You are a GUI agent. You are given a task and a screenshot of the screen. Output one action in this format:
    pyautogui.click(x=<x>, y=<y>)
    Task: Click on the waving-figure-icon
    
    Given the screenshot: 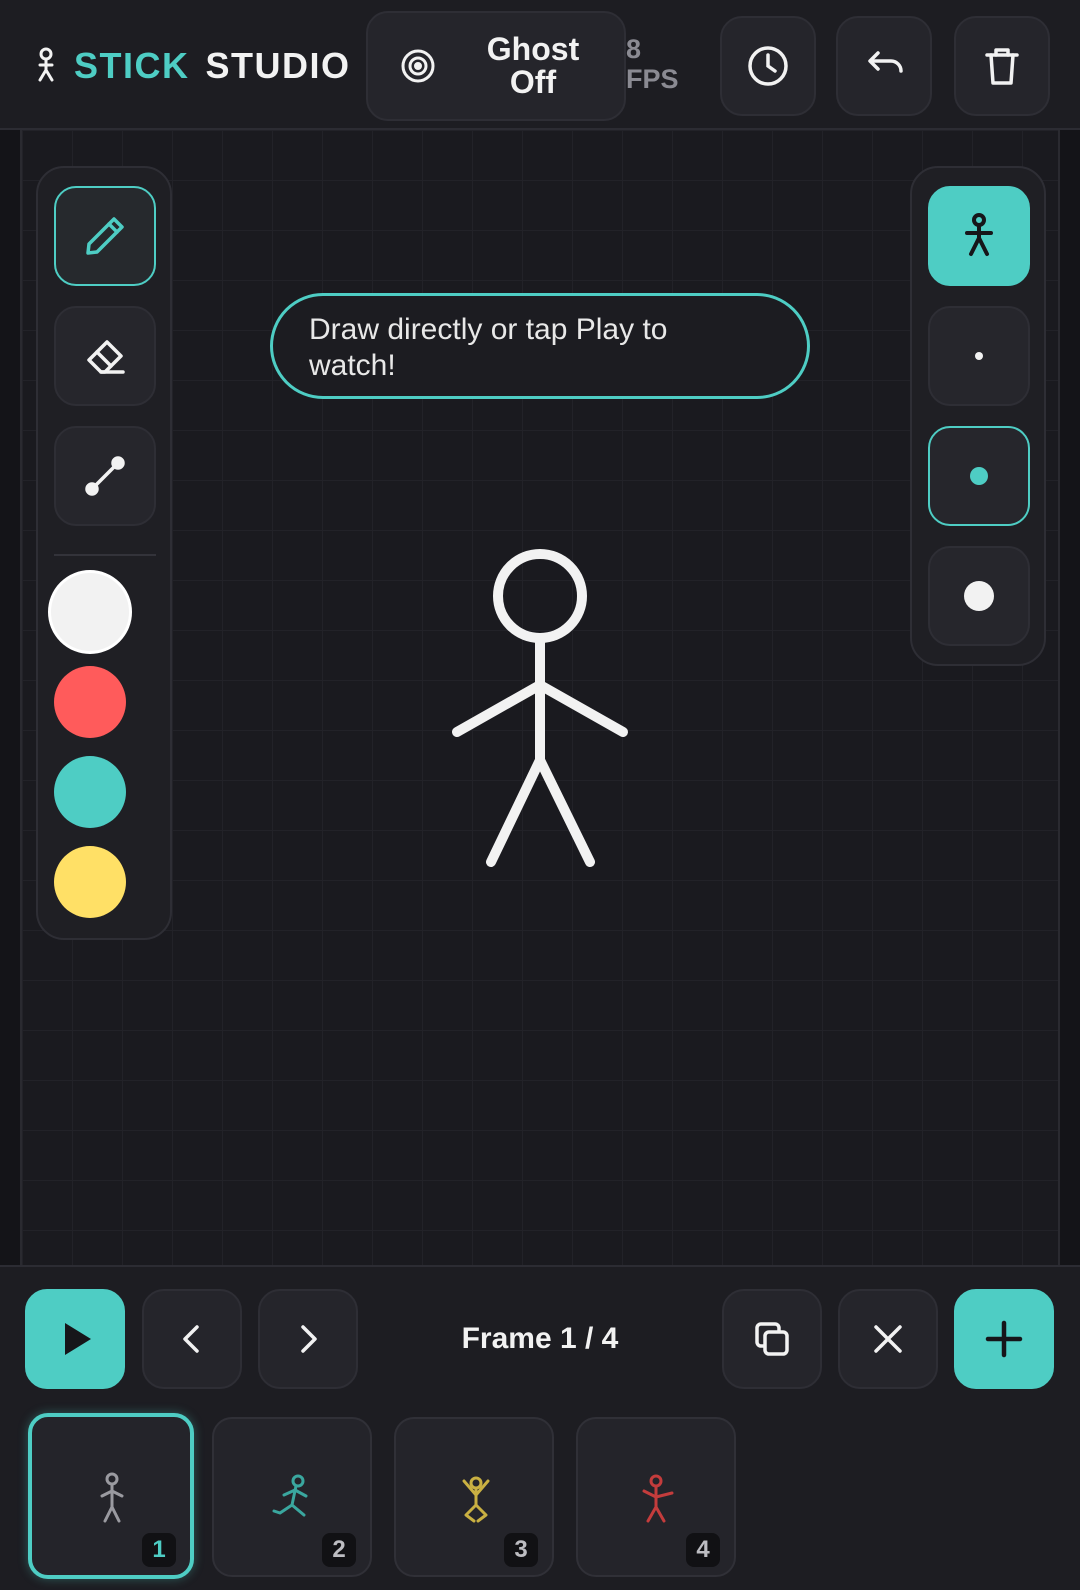 What is the action you would take?
    pyautogui.click(x=658, y=1498)
    